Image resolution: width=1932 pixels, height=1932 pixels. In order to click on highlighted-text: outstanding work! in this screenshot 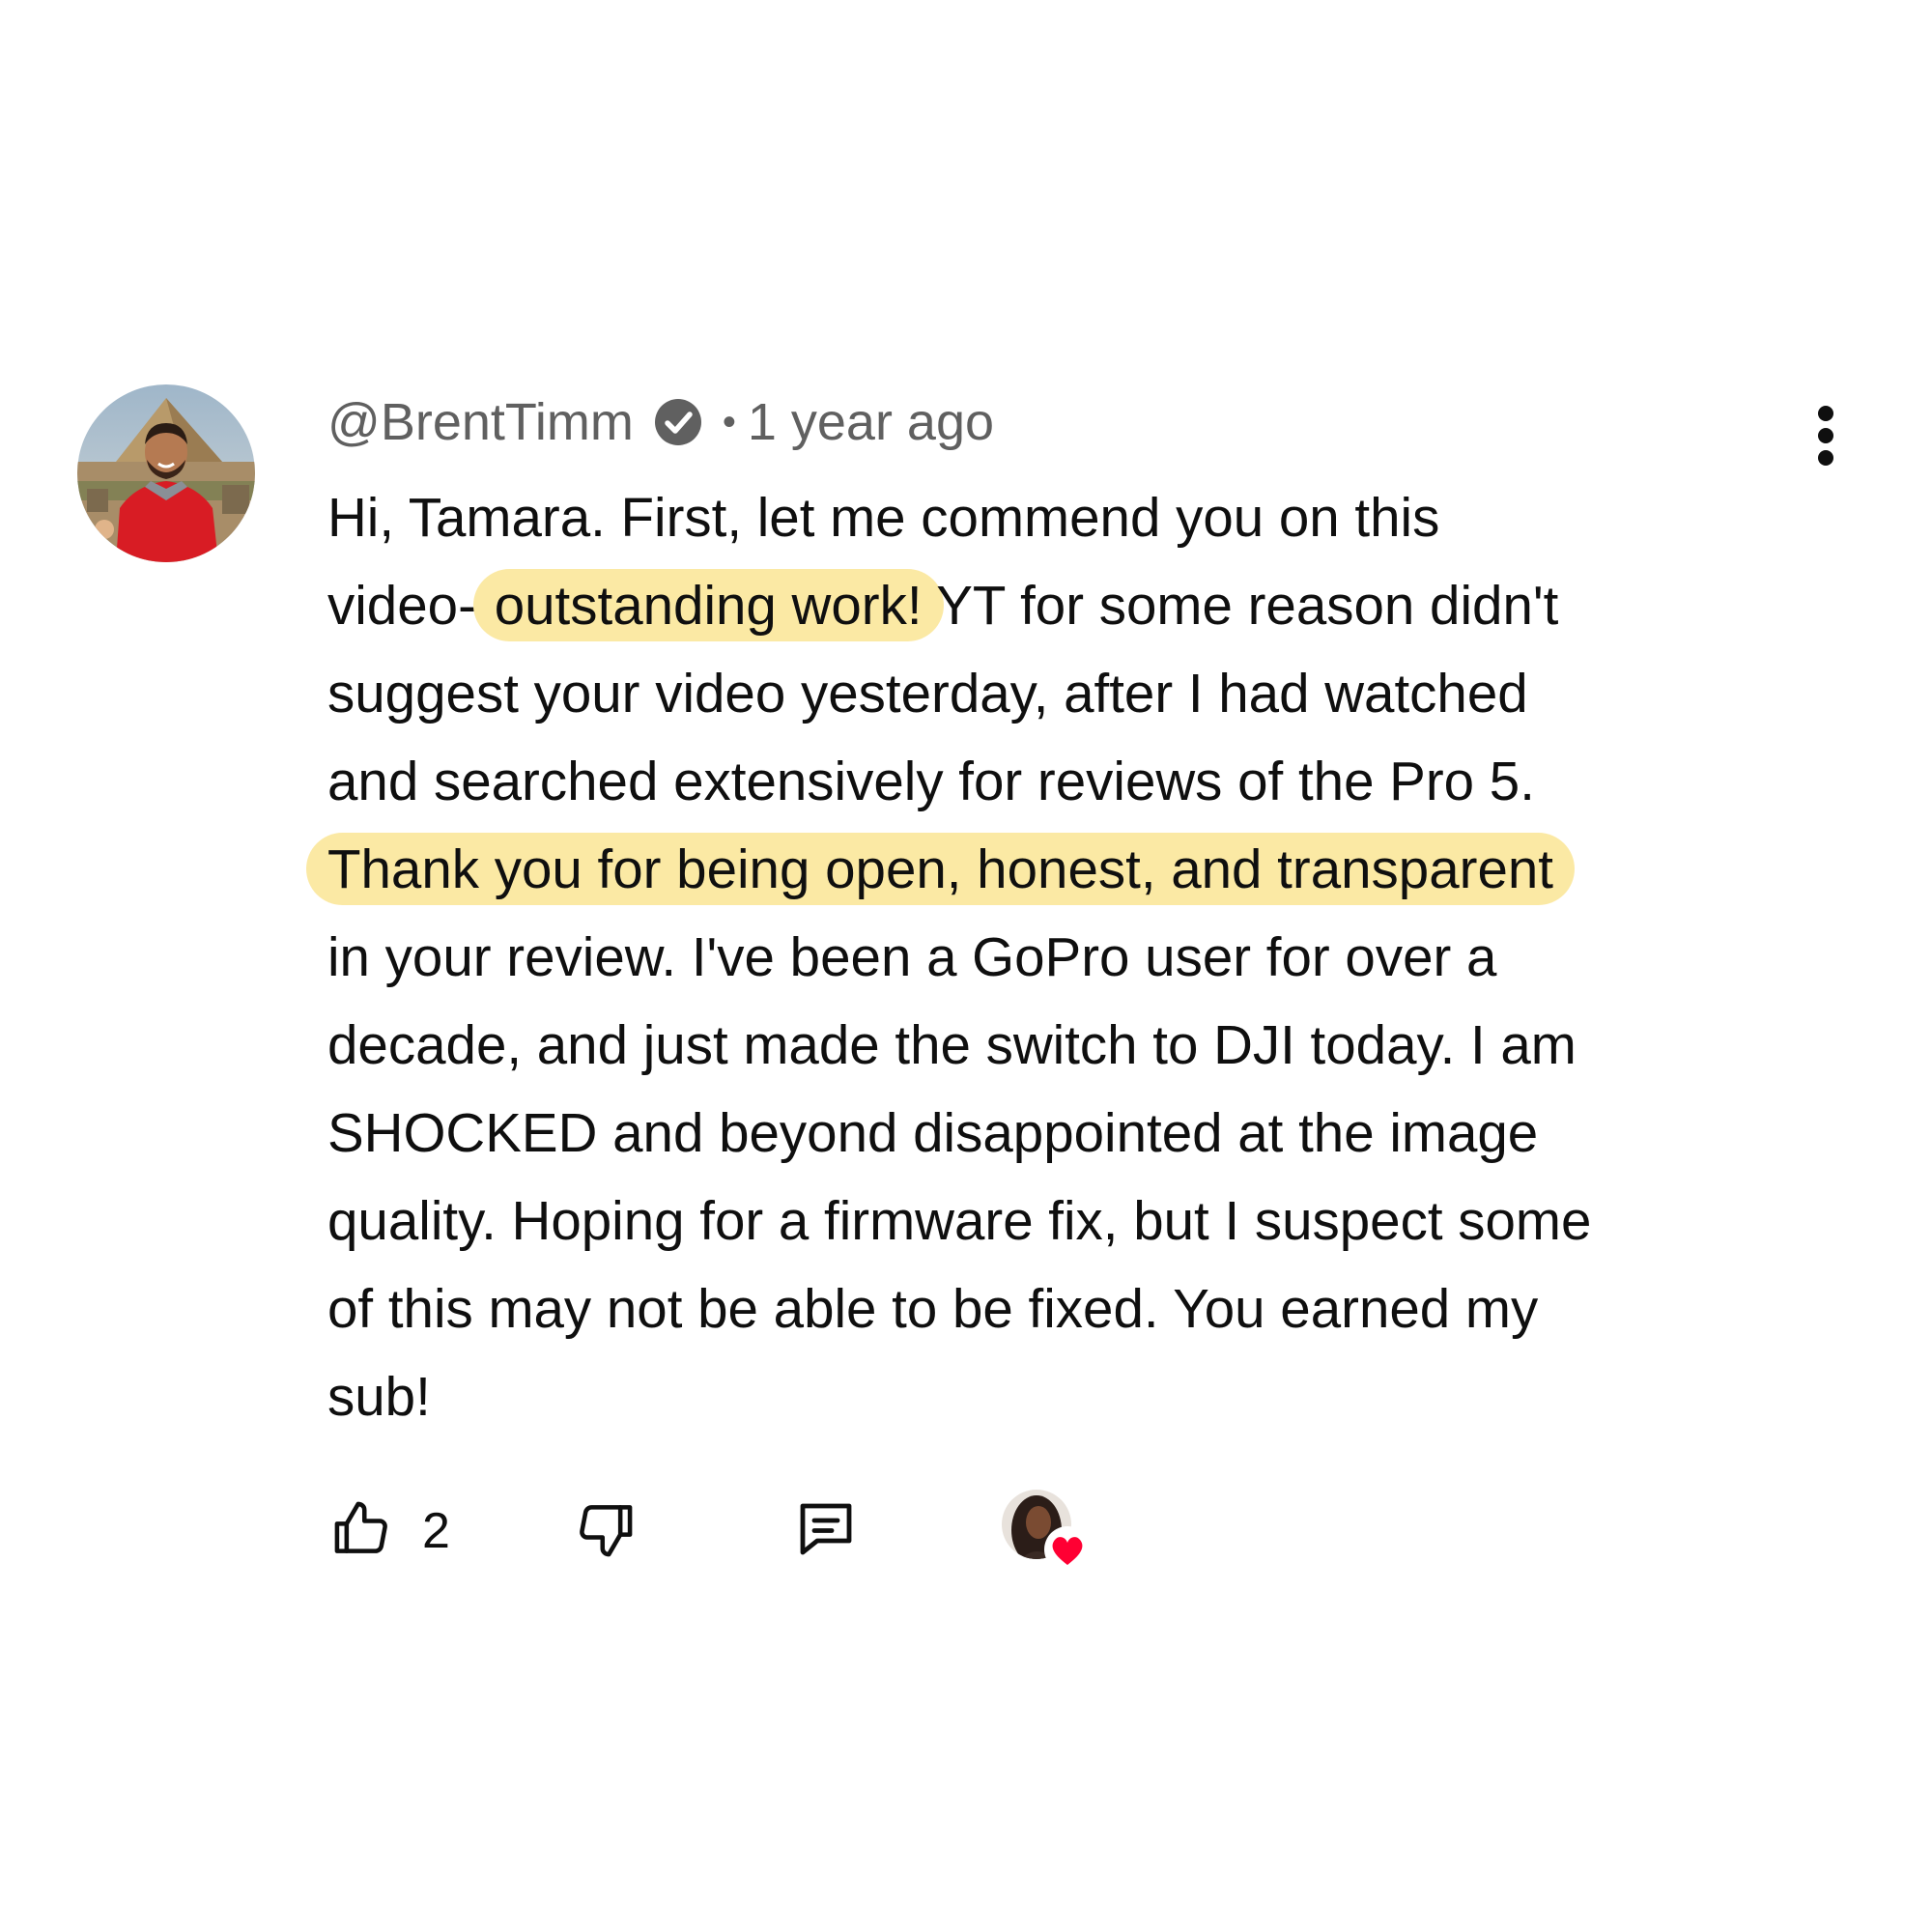, I will do `click(708, 605)`.